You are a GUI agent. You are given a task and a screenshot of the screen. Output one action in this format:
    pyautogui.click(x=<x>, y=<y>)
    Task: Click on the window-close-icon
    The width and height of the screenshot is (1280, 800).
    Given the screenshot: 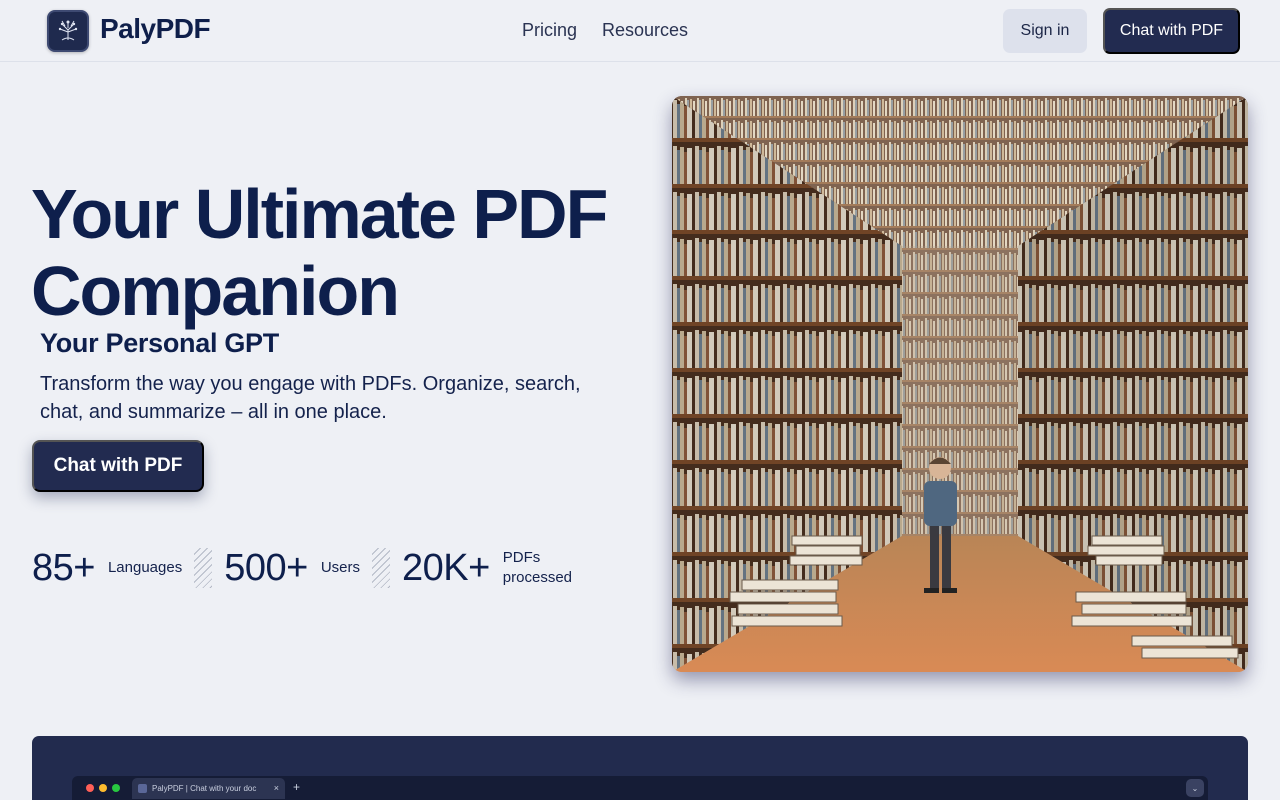 What is the action you would take?
    pyautogui.click(x=90, y=788)
    